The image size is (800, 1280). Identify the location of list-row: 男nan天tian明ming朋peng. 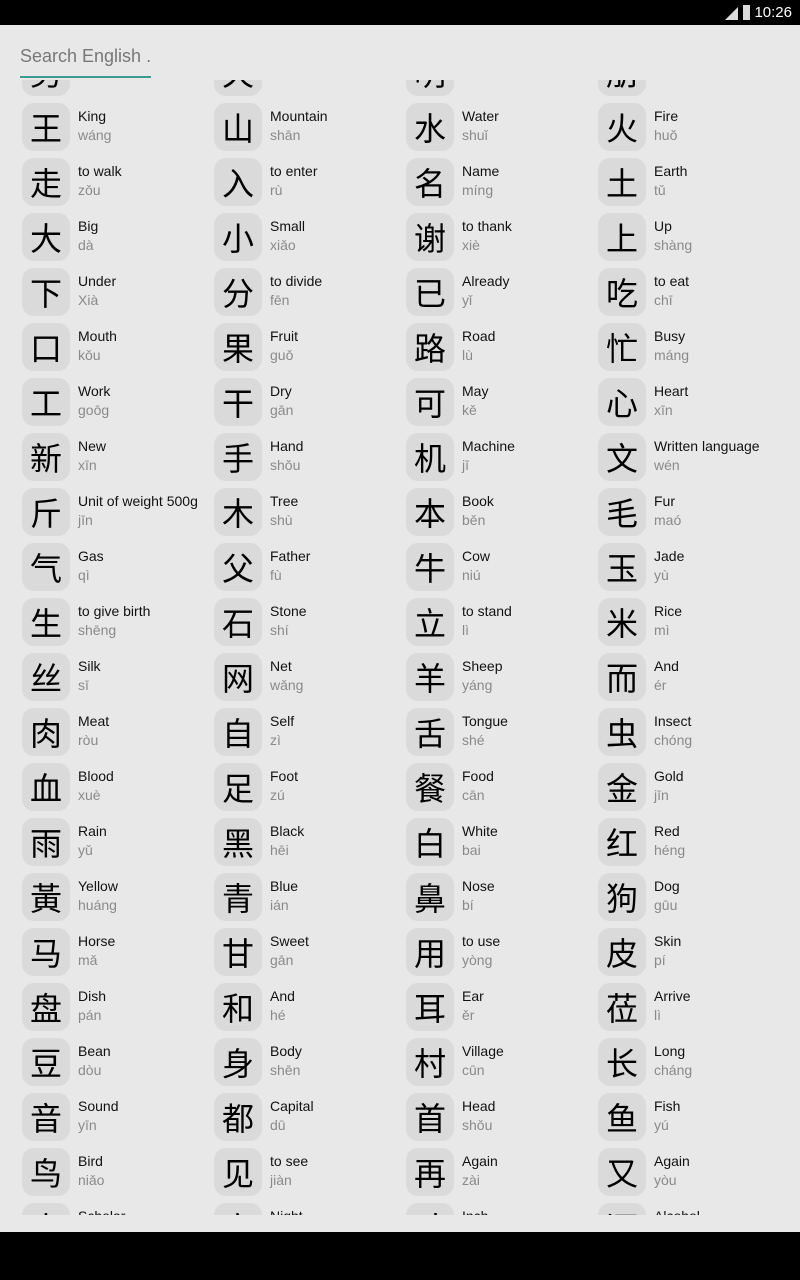
(406, 91).